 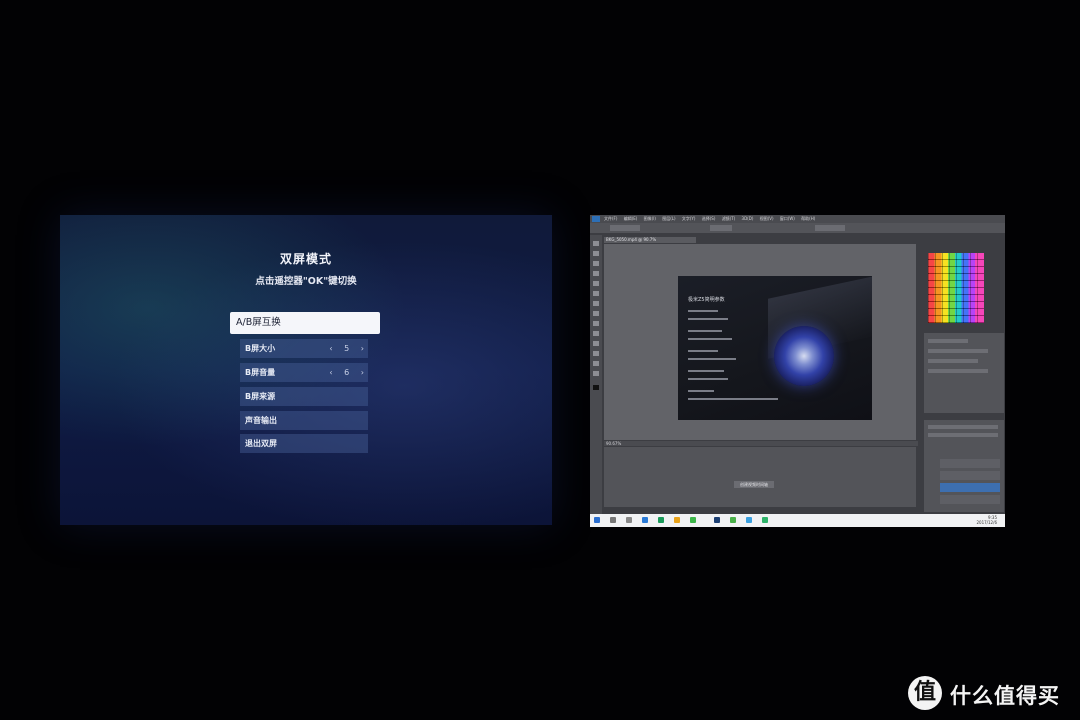 I want to click on b-volume-stepper: ‹ 6 ›, so click(x=342, y=372).